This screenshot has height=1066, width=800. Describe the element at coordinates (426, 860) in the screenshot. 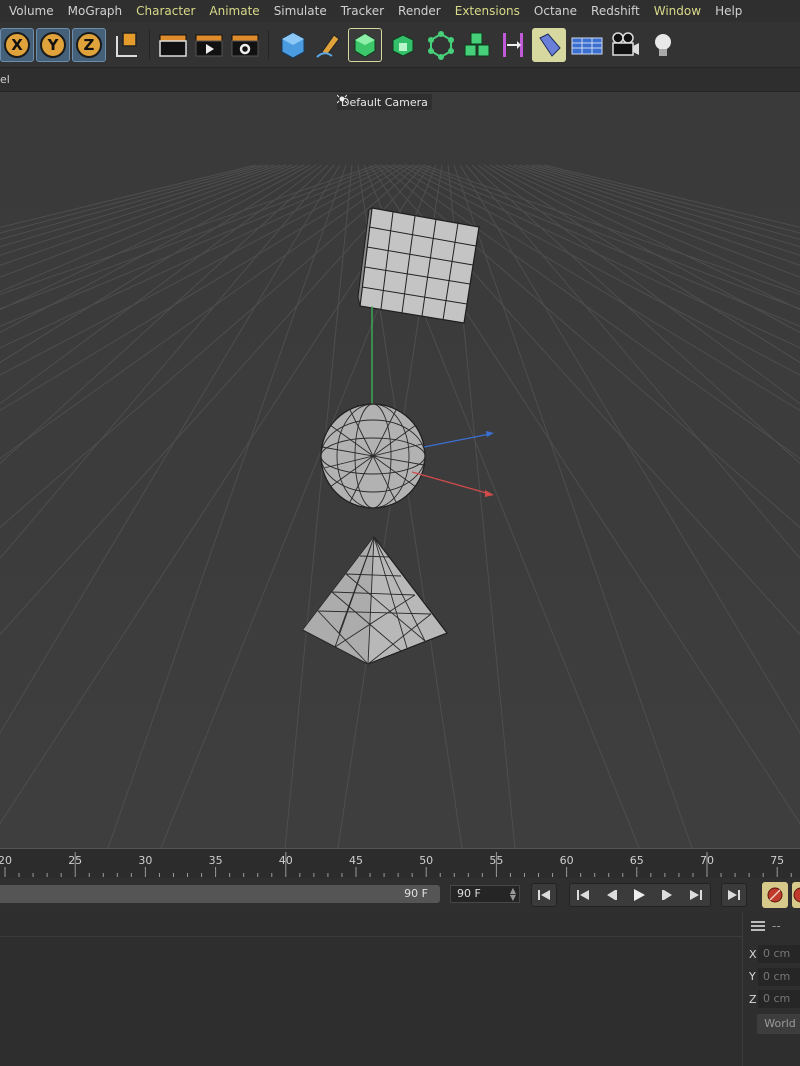

I see `ruler-tick-label: 50` at that location.